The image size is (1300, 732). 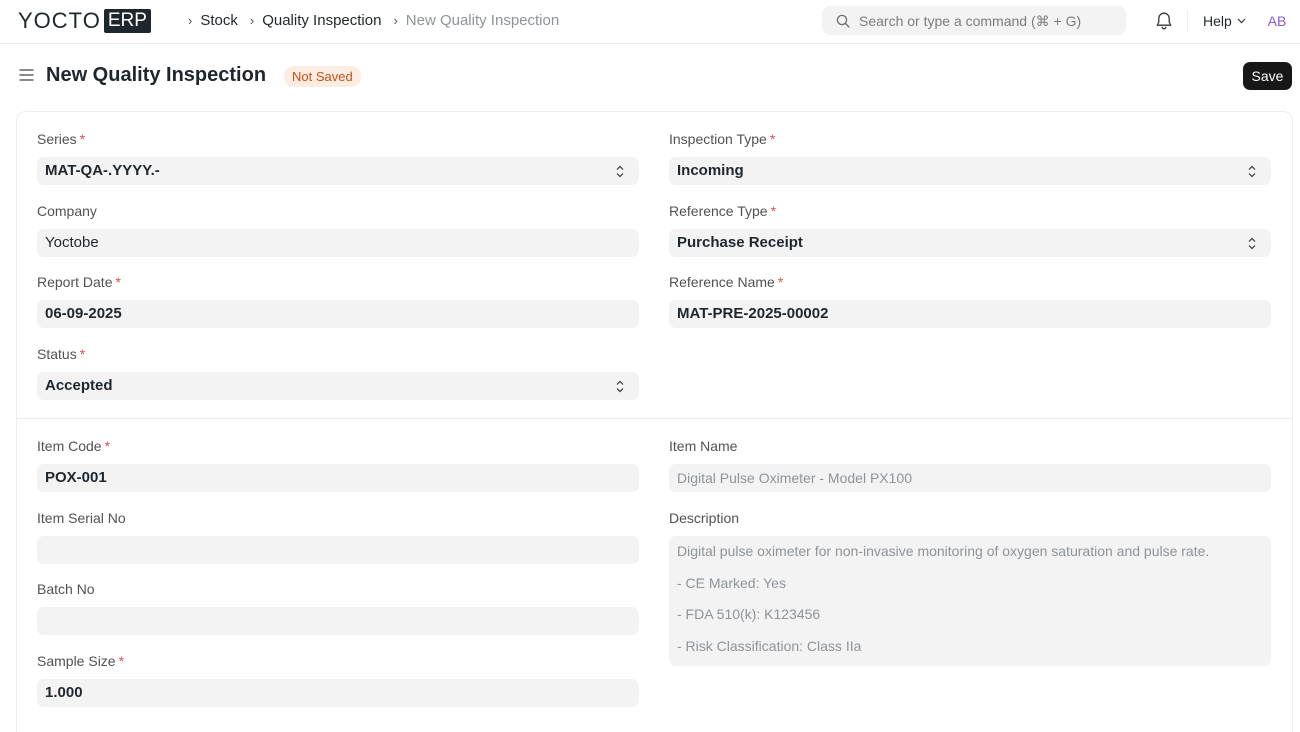 I want to click on series-label: Series, so click(x=57, y=139).